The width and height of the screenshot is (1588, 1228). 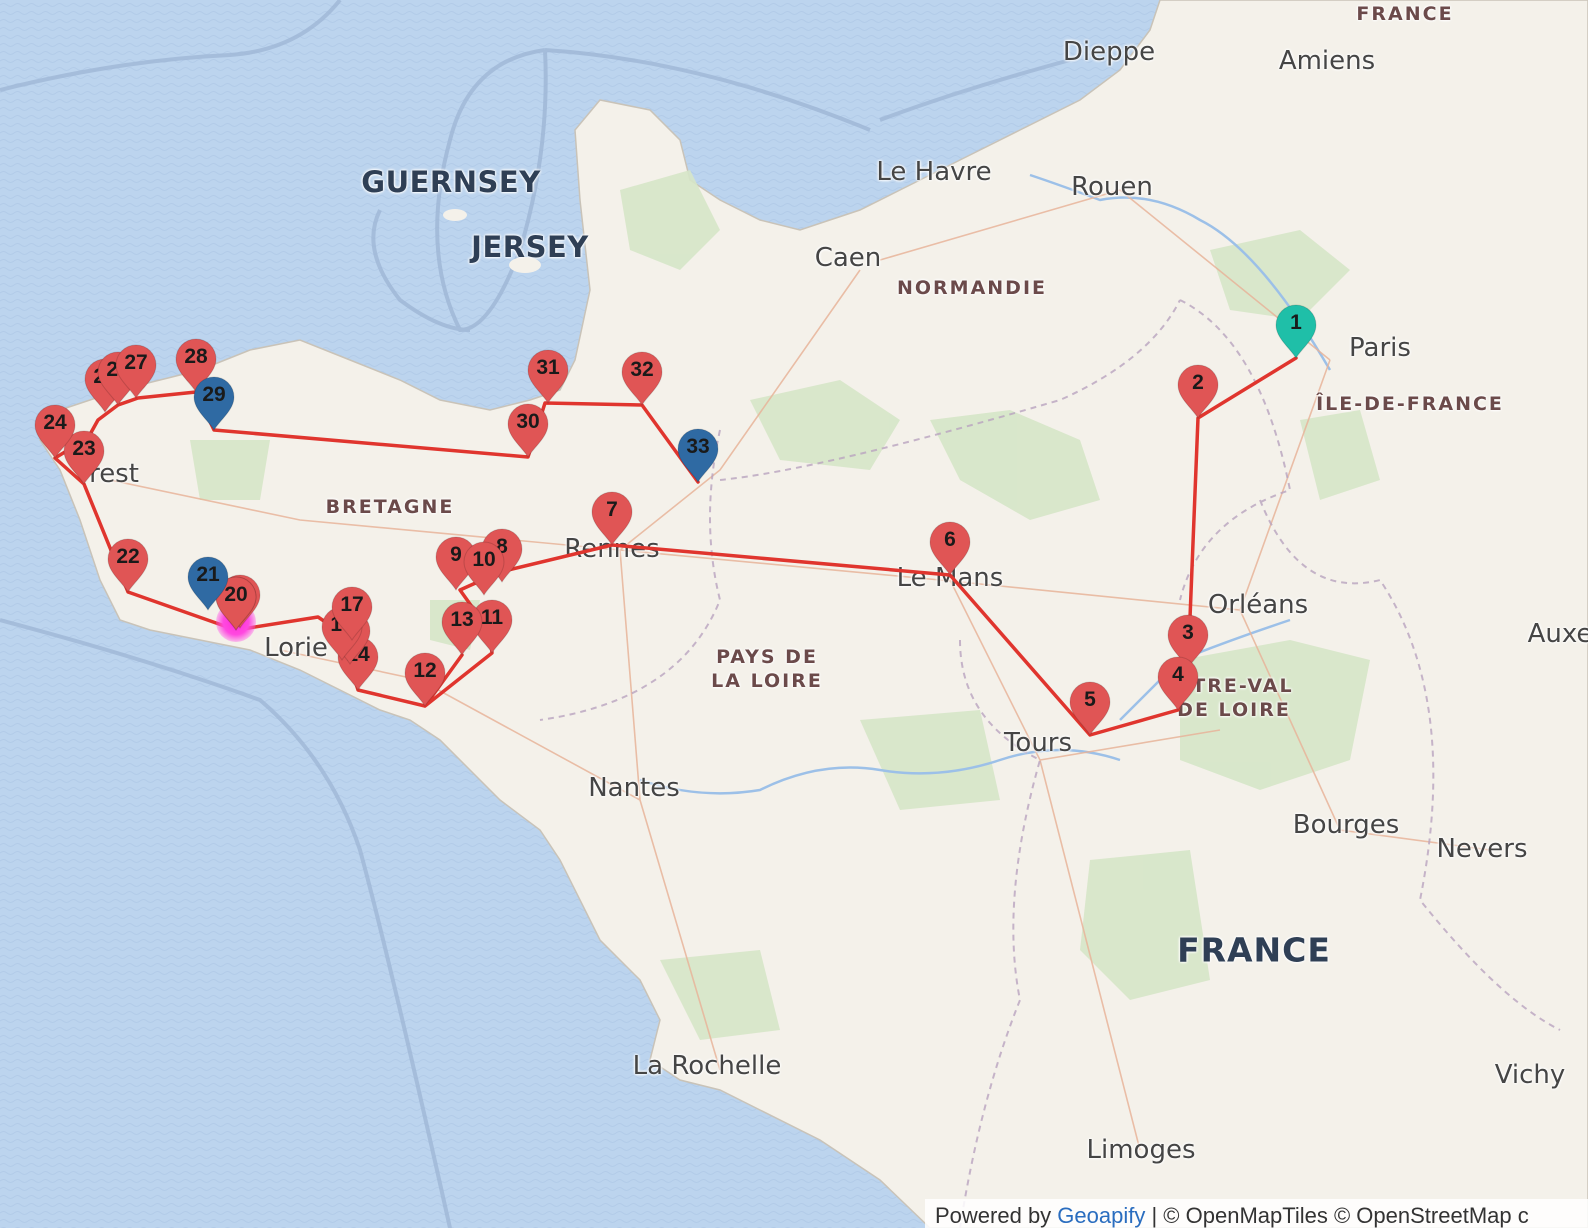 I want to click on route-marker-22: 22, so click(x=128, y=565).